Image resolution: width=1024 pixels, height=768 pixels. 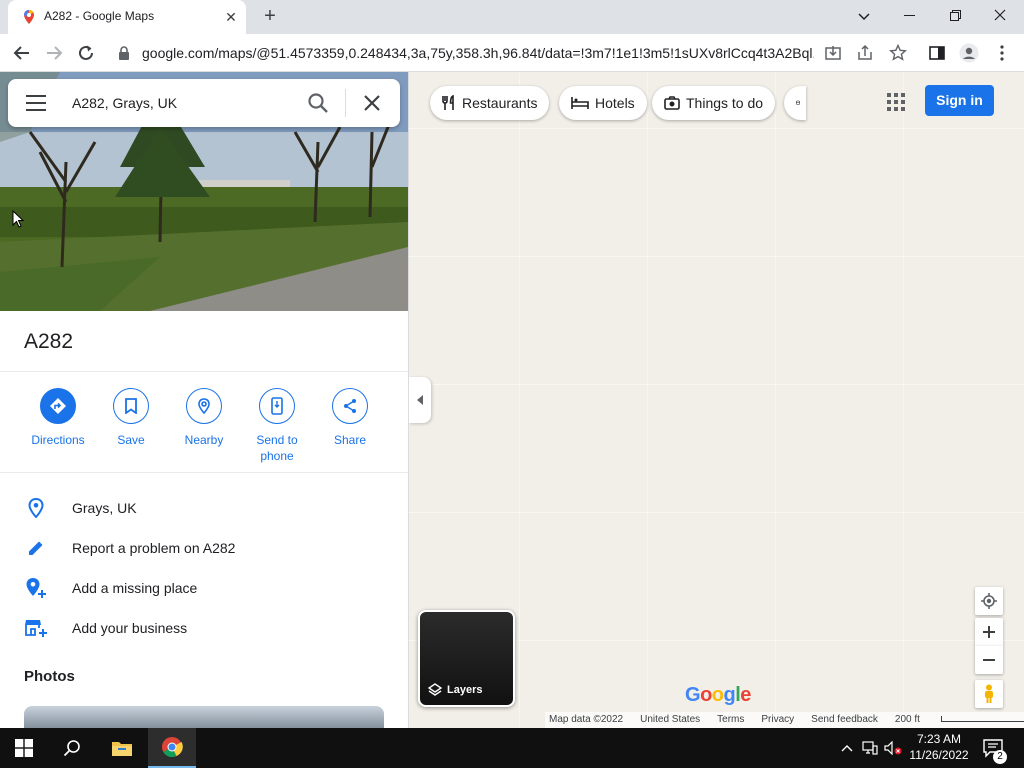 I want to click on close-icon, so click(x=372, y=103).